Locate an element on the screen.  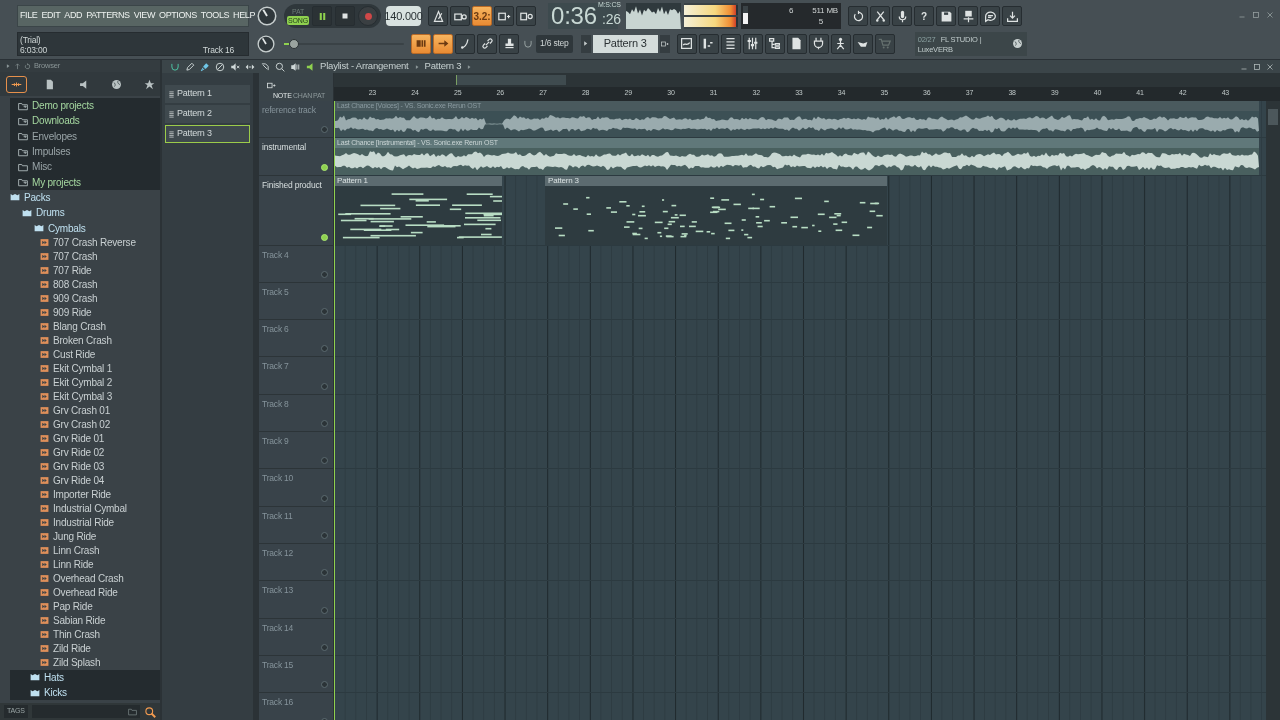
floppy-disk-button is located at coordinates (946, 16).